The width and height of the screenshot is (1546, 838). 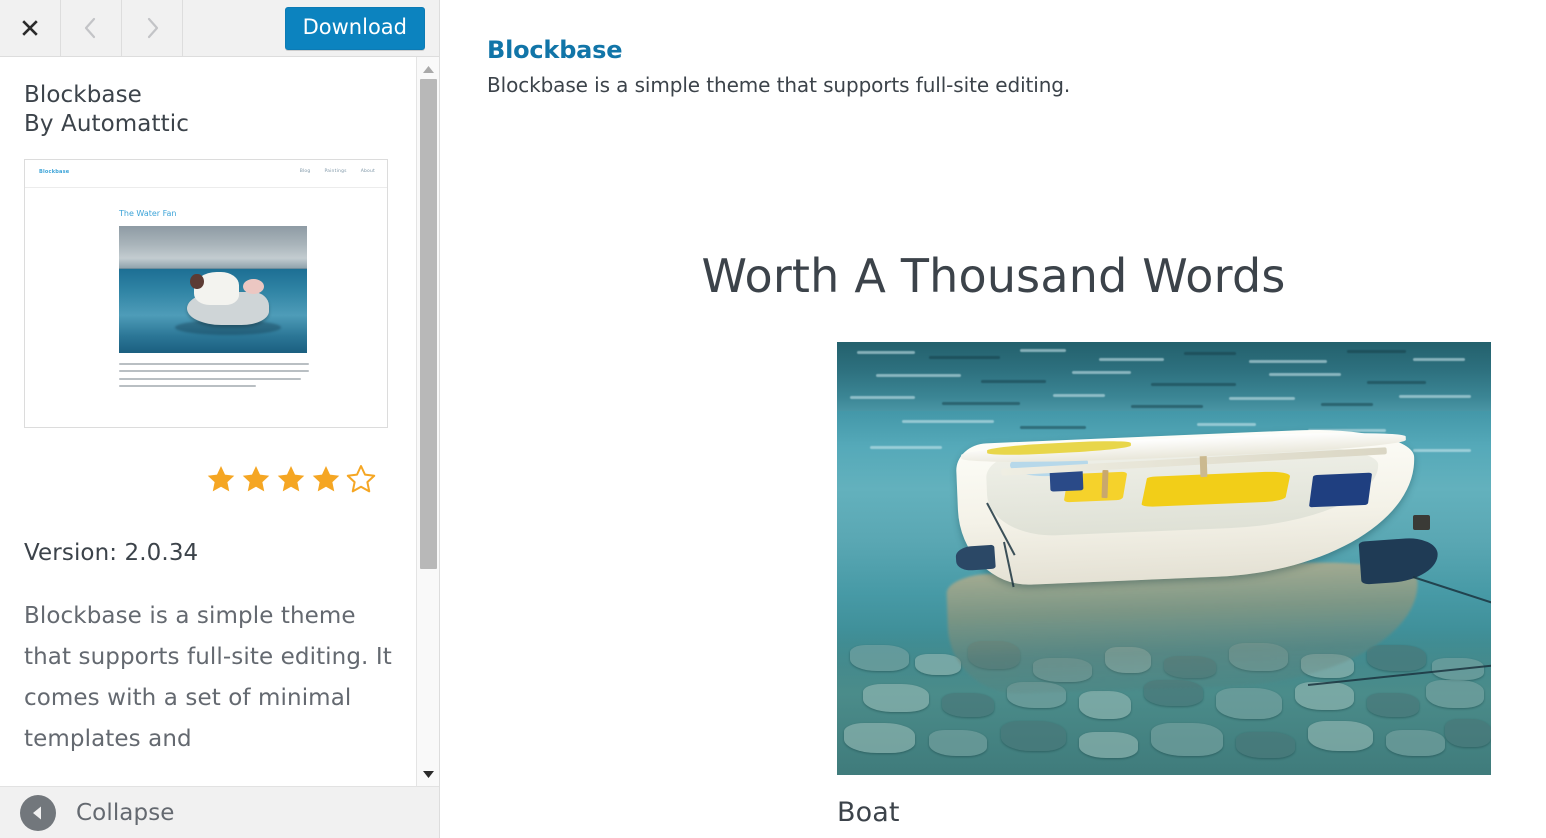 I want to click on toolbar-spacer, so click(x=234, y=28).